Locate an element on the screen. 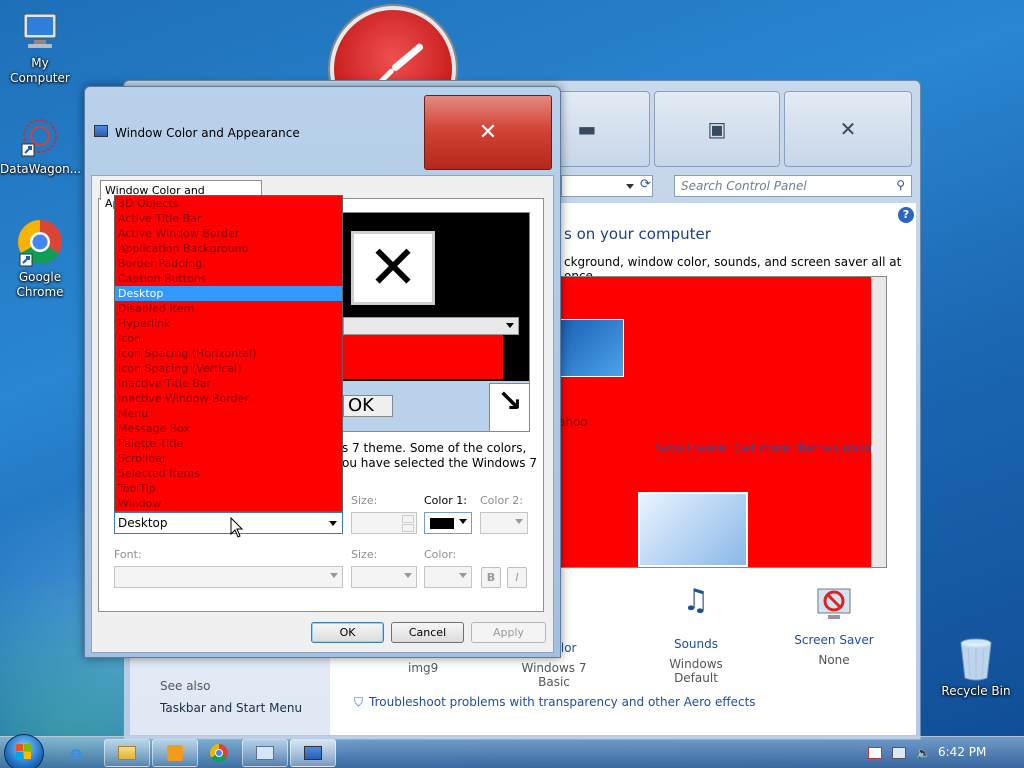  screen-saver-icon is located at coordinates (834, 608).